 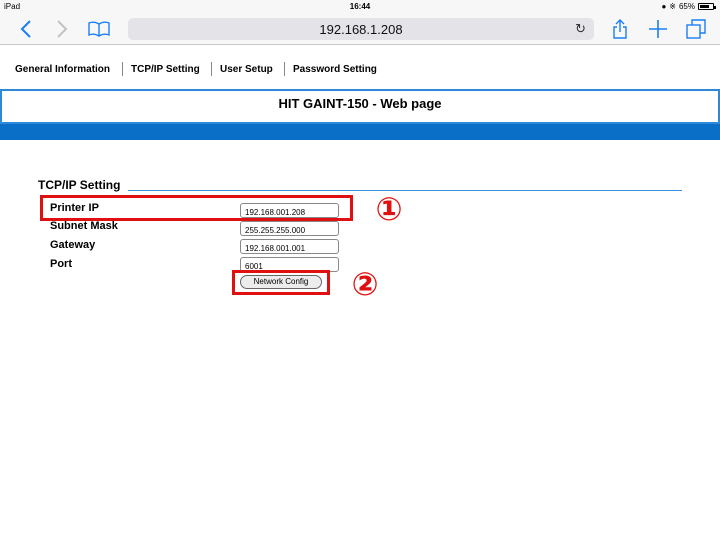 I want to click on status-bar: iPad 16:44 ● ※ 65%, so click(x=360, y=6).